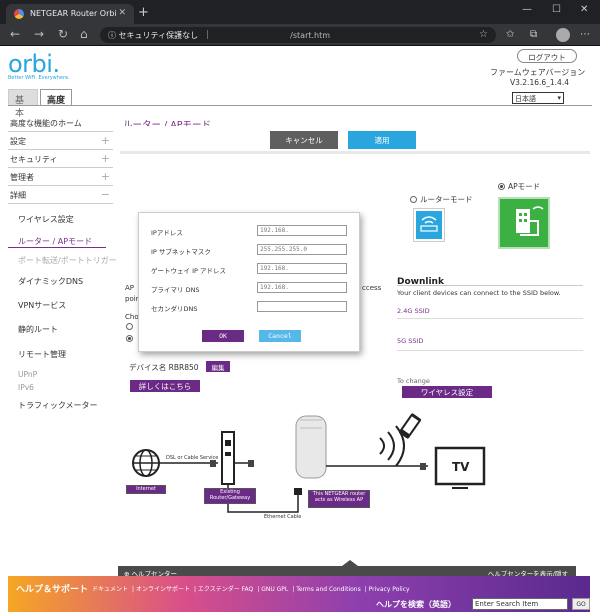  I want to click on ssid-divider, so click(490, 350).